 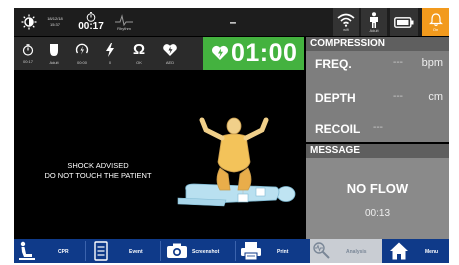 I want to click on freq-row: FREQ. --- bpm, so click(x=379, y=64).